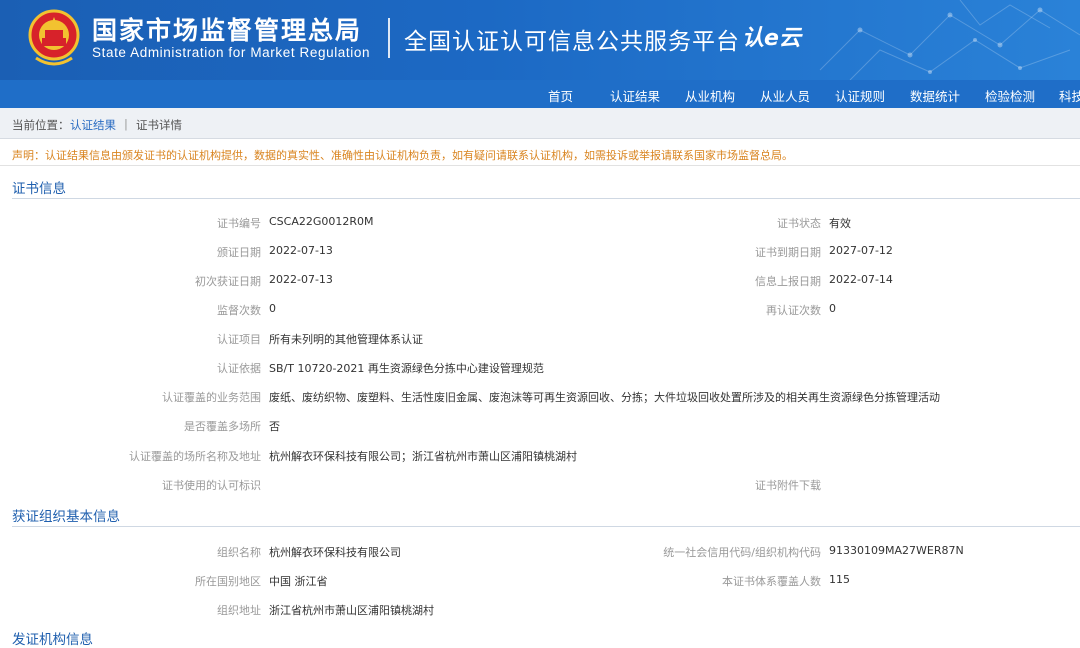  Describe the element at coordinates (423, 456) in the screenshot. I see `field-value-site-address: 杭州解衣环保科技有限公司；浙江省杭州市萧山区浦阳镇桃湖村` at that location.